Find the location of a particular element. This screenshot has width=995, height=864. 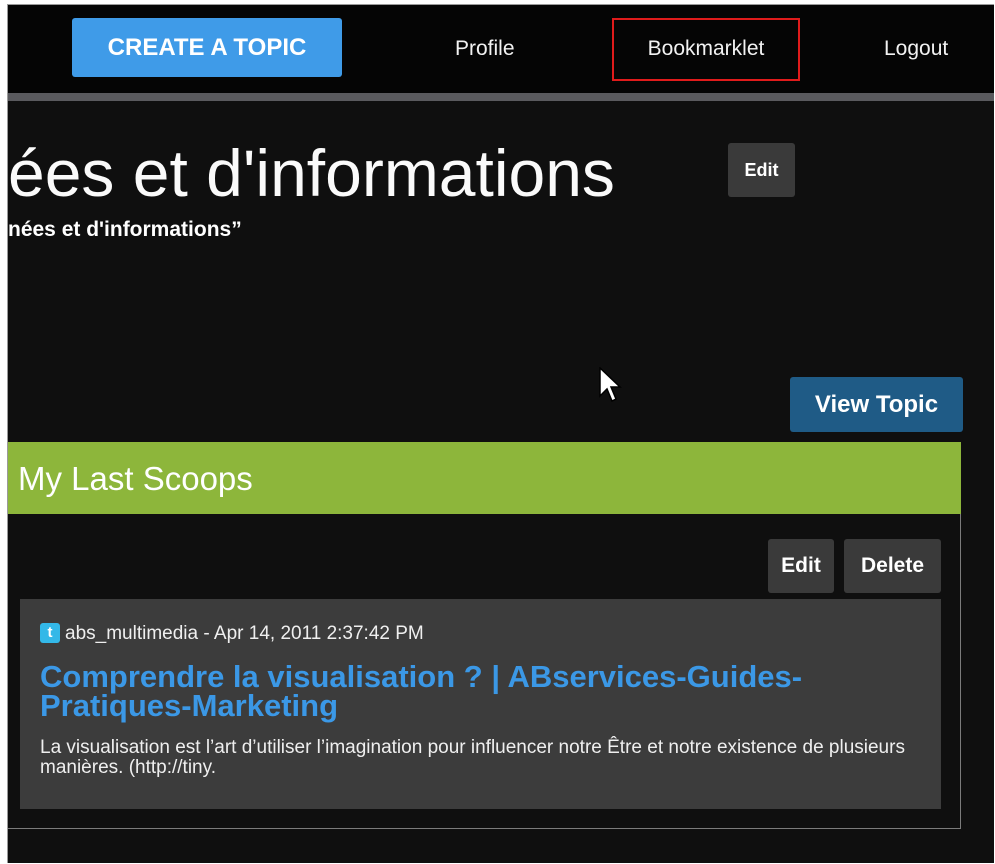

edit-scoop-button: Edit is located at coordinates (801, 566).